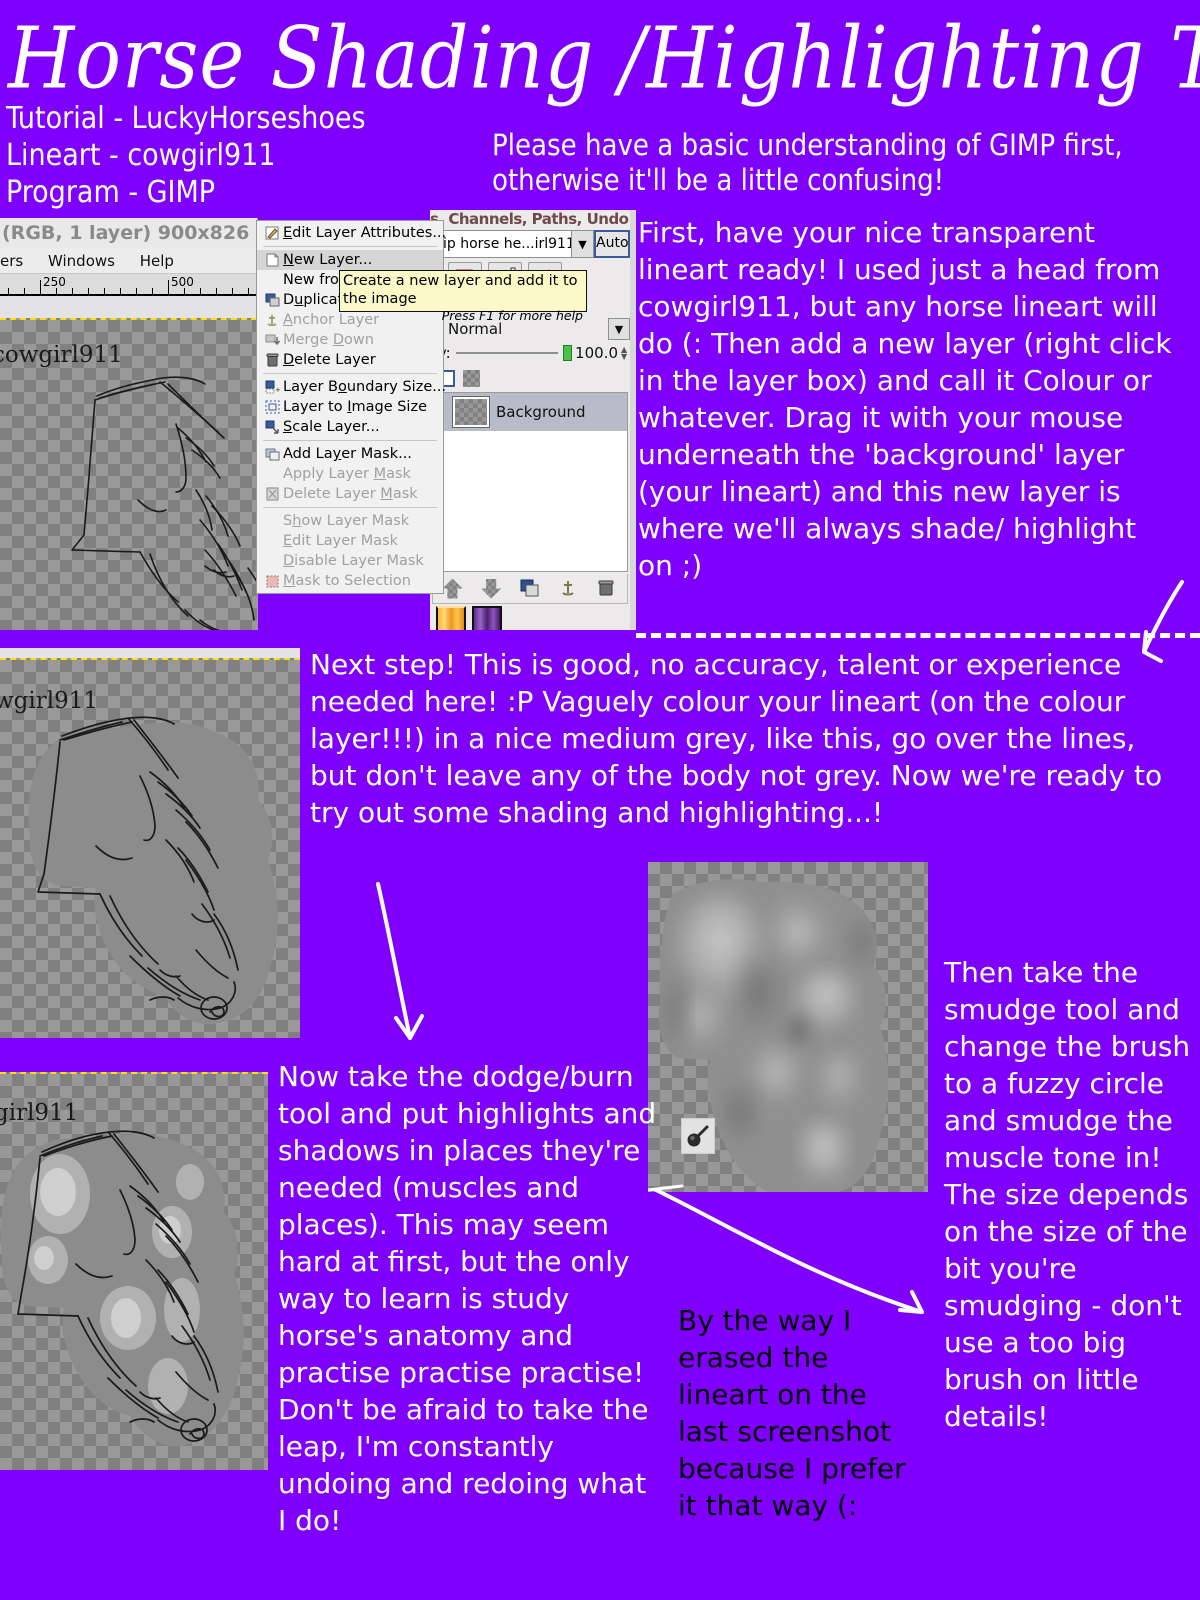 Image resolution: width=1200 pixels, height=1600 pixels. Describe the element at coordinates (541, 412) in the screenshot. I see `layer-name-label: Background` at that location.